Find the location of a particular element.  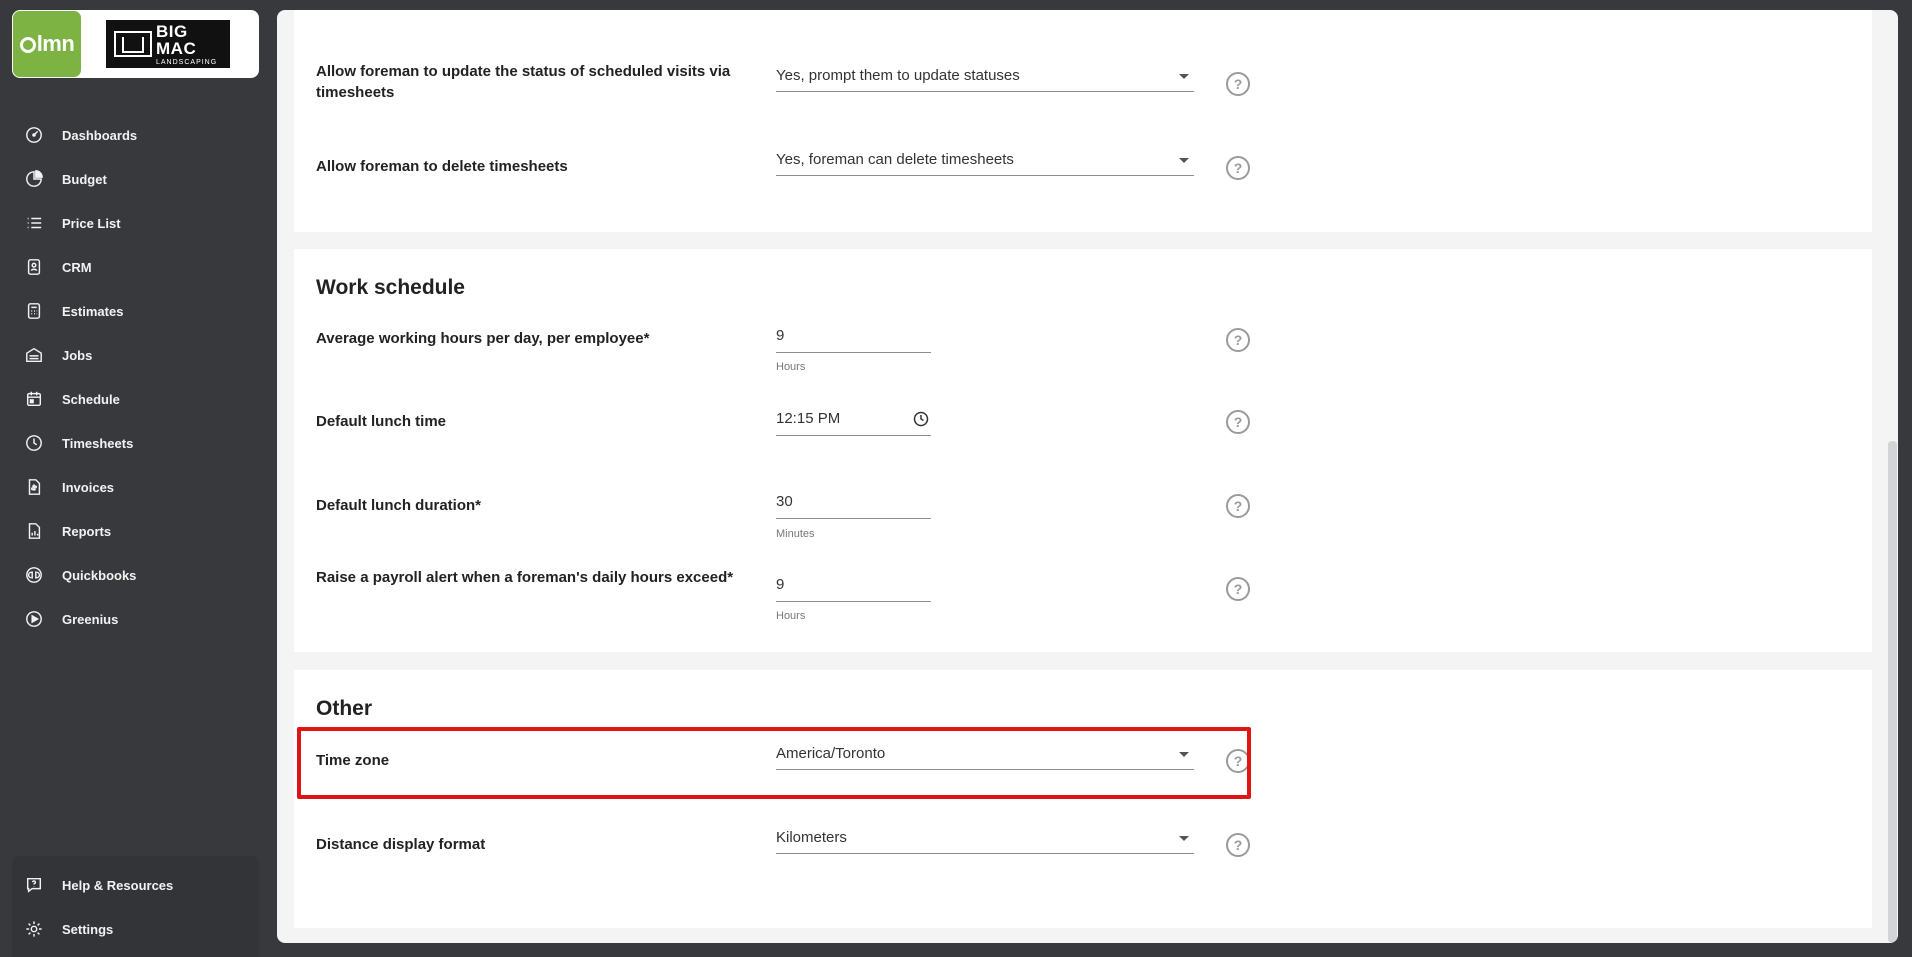

sidebar-item-label: Reports is located at coordinates (87, 531).